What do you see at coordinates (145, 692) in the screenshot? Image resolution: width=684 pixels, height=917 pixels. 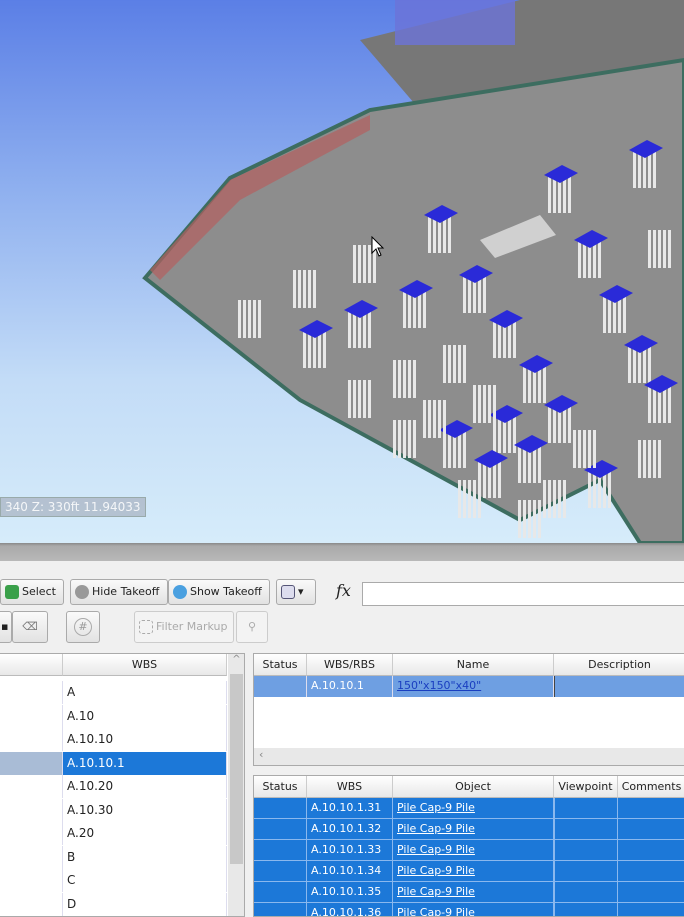 I see `tree-item-label: A` at bounding box center [145, 692].